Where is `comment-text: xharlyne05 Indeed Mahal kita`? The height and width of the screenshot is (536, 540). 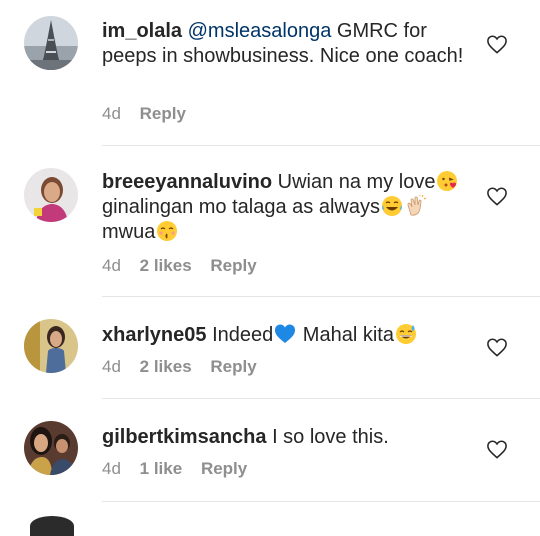
comment-text: xharlyne05 Indeed Mahal kita is located at coordinates (287, 335).